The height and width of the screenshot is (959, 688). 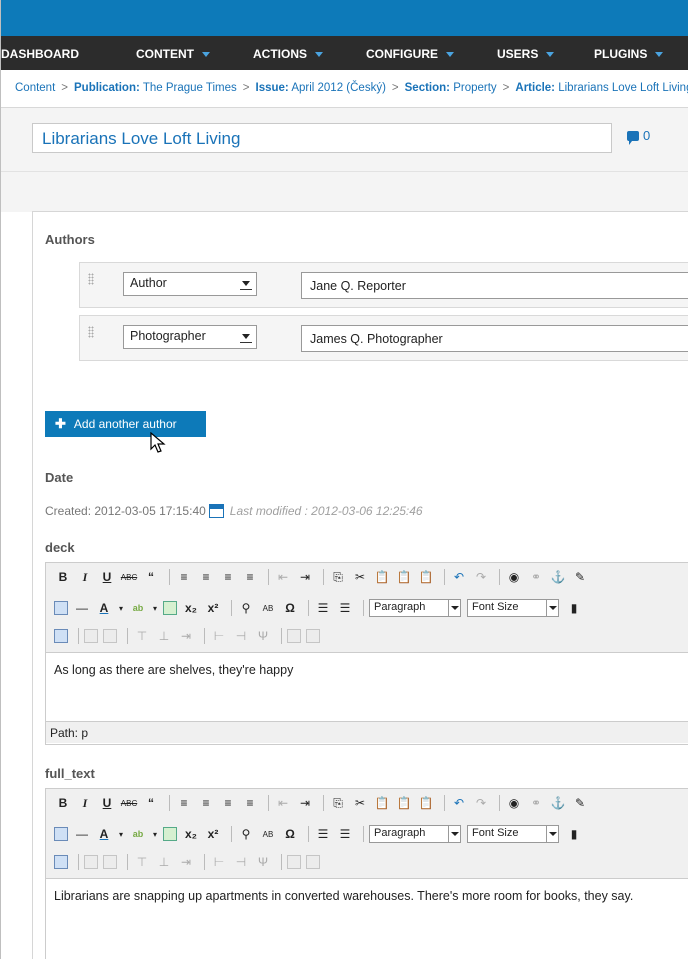 What do you see at coordinates (219, 862) in the screenshot?
I see `col-before-icon: ⊢` at bounding box center [219, 862].